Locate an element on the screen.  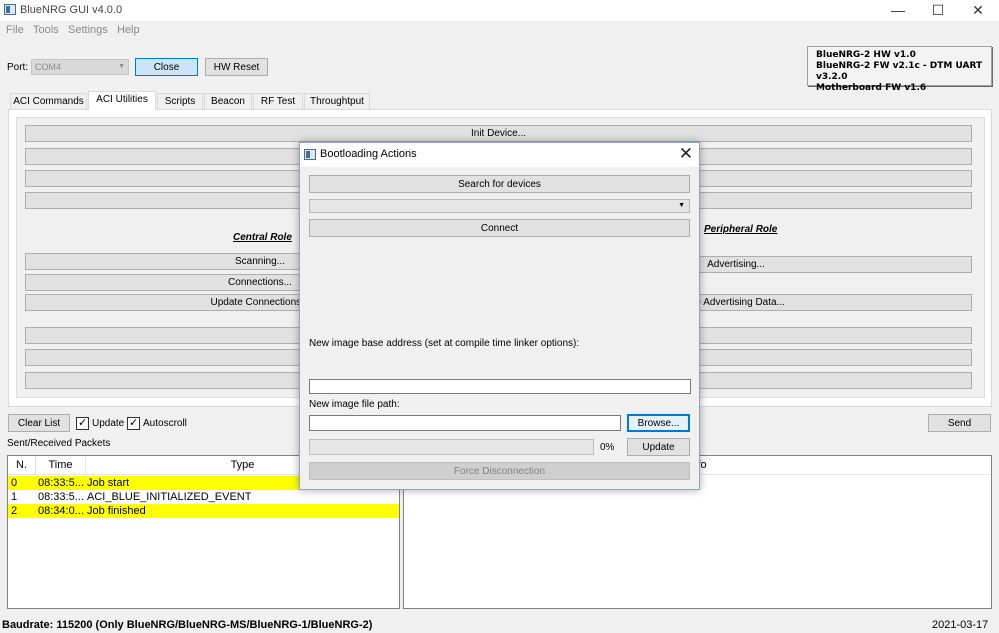
column-header-time: Time is located at coordinates (61, 465).